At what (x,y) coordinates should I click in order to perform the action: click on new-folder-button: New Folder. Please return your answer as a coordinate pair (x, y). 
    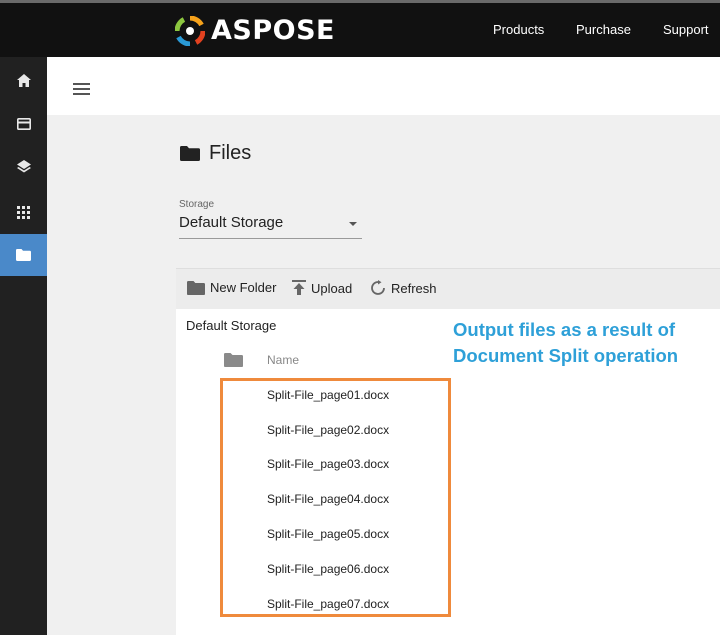
    Looking at the image, I should click on (231, 287).